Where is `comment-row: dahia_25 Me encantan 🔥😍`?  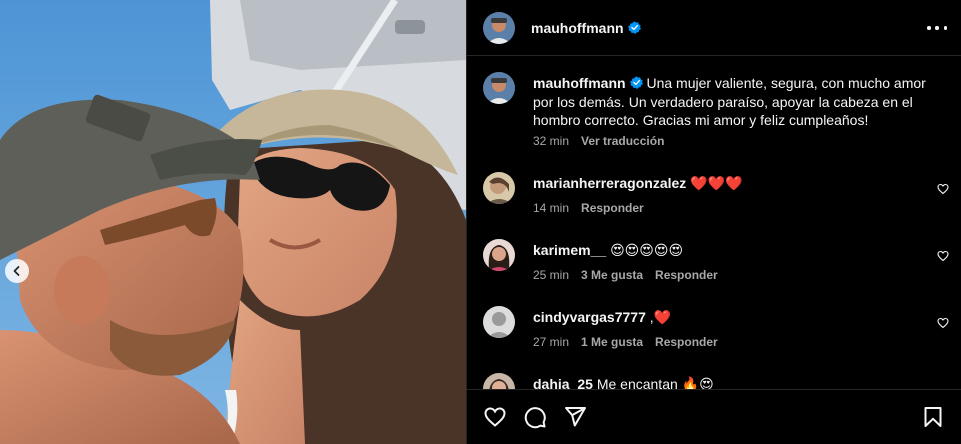 comment-row: dahia_25 Me encantan 🔥😍 is located at coordinates (716, 381).